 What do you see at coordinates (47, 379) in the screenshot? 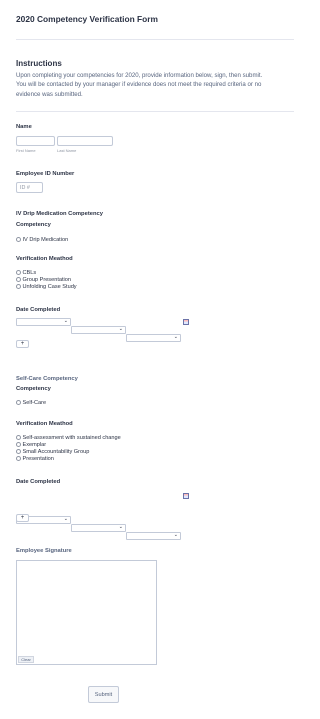
I see `selfcare-section-heading: Self-Care Competency` at bounding box center [47, 379].